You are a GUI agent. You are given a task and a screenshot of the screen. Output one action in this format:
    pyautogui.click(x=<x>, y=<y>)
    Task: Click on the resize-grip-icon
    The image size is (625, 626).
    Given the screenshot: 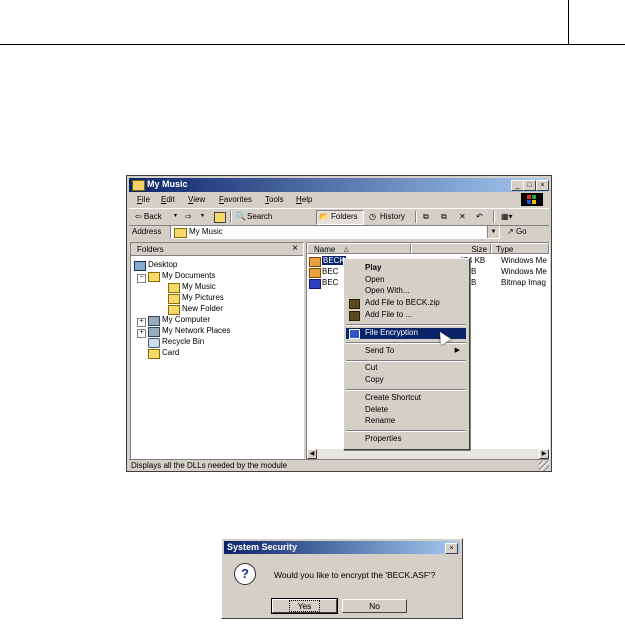 What is the action you would take?
    pyautogui.click(x=544, y=466)
    